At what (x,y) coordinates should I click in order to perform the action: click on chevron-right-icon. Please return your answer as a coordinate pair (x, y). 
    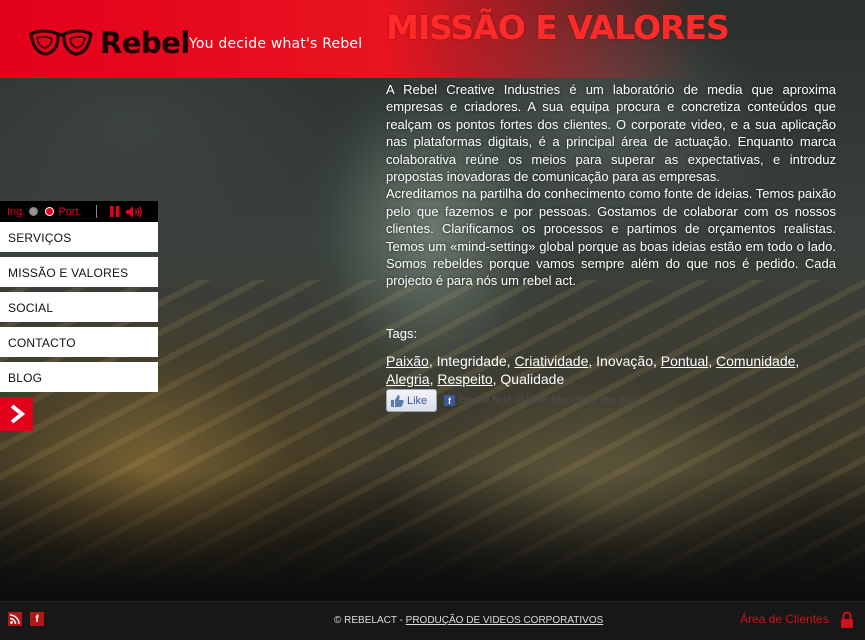
    Looking at the image, I should click on (17, 414).